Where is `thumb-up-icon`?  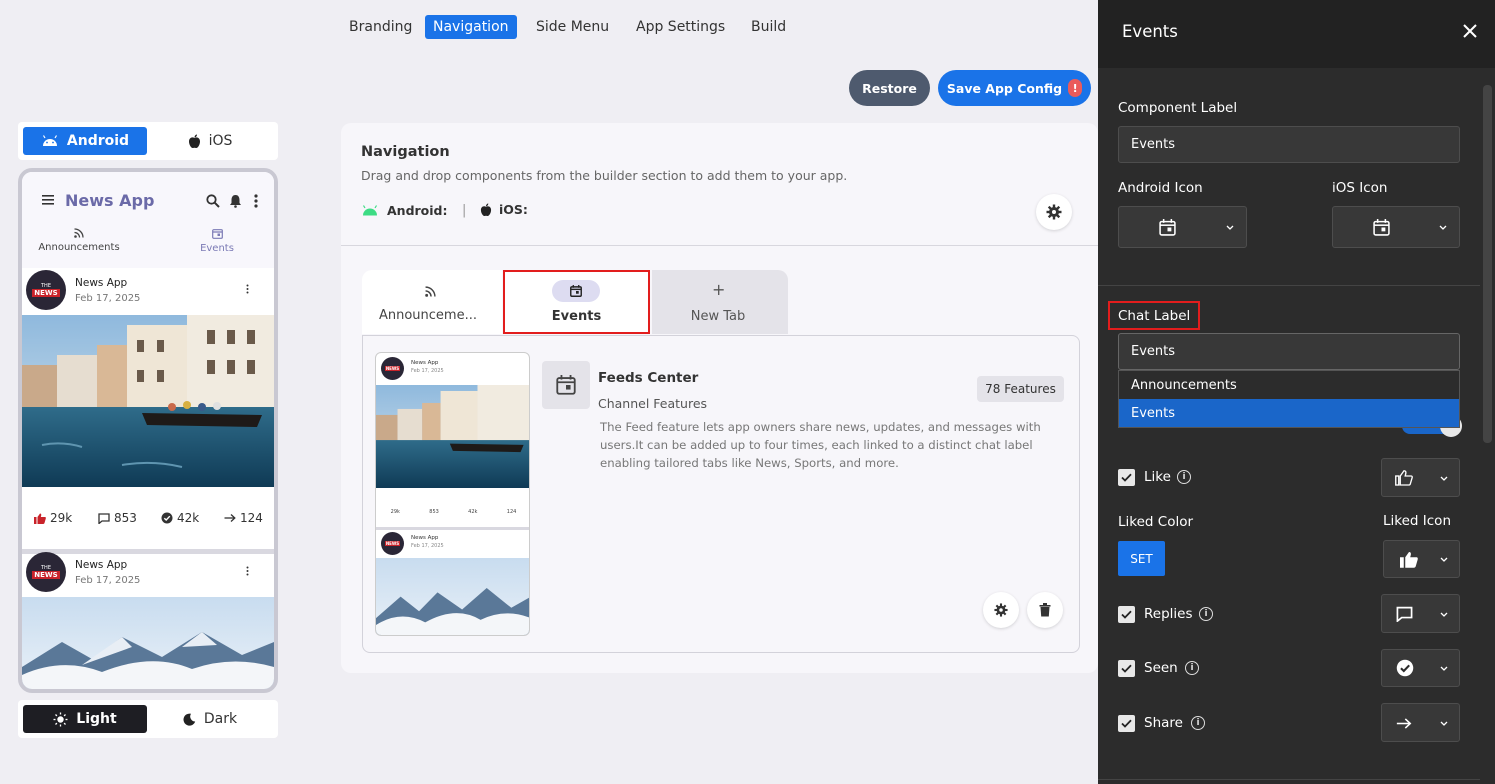
thumb-up-icon is located at coordinates (40, 518).